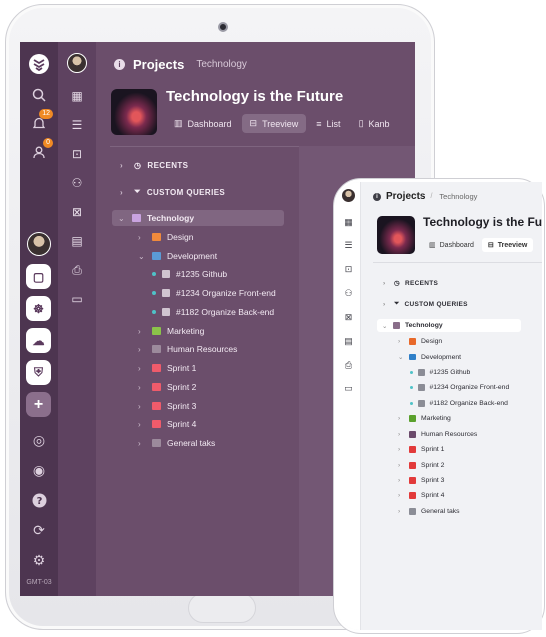 The width and height of the screenshot is (546, 637). I want to click on section-label: RECENTS, so click(168, 165).